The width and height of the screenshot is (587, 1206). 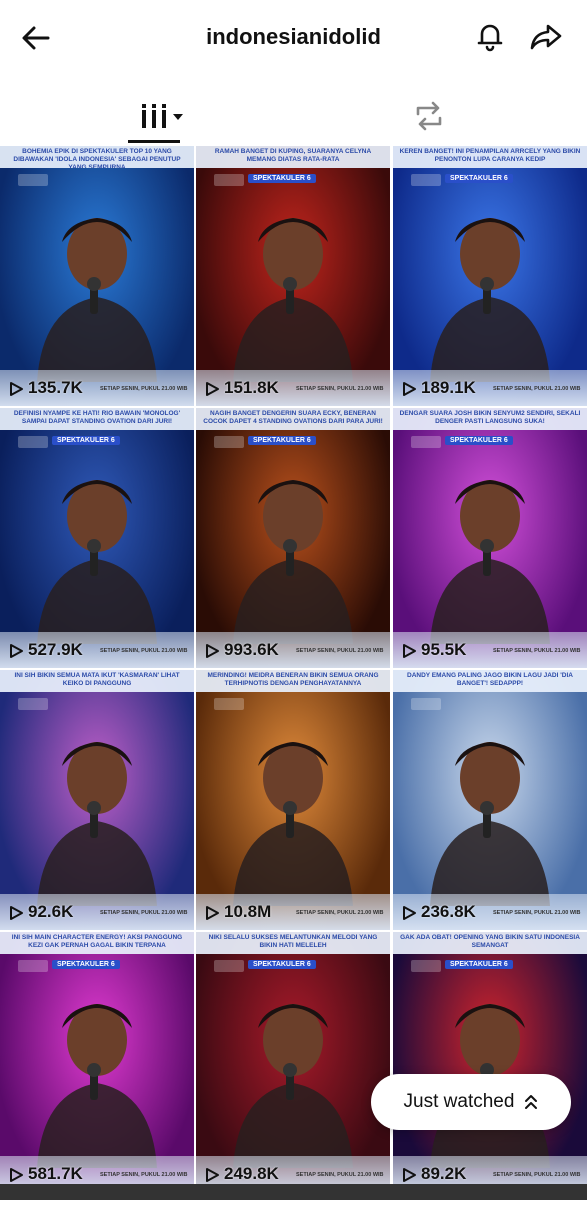 I want to click on bell-icon, so click(x=490, y=36).